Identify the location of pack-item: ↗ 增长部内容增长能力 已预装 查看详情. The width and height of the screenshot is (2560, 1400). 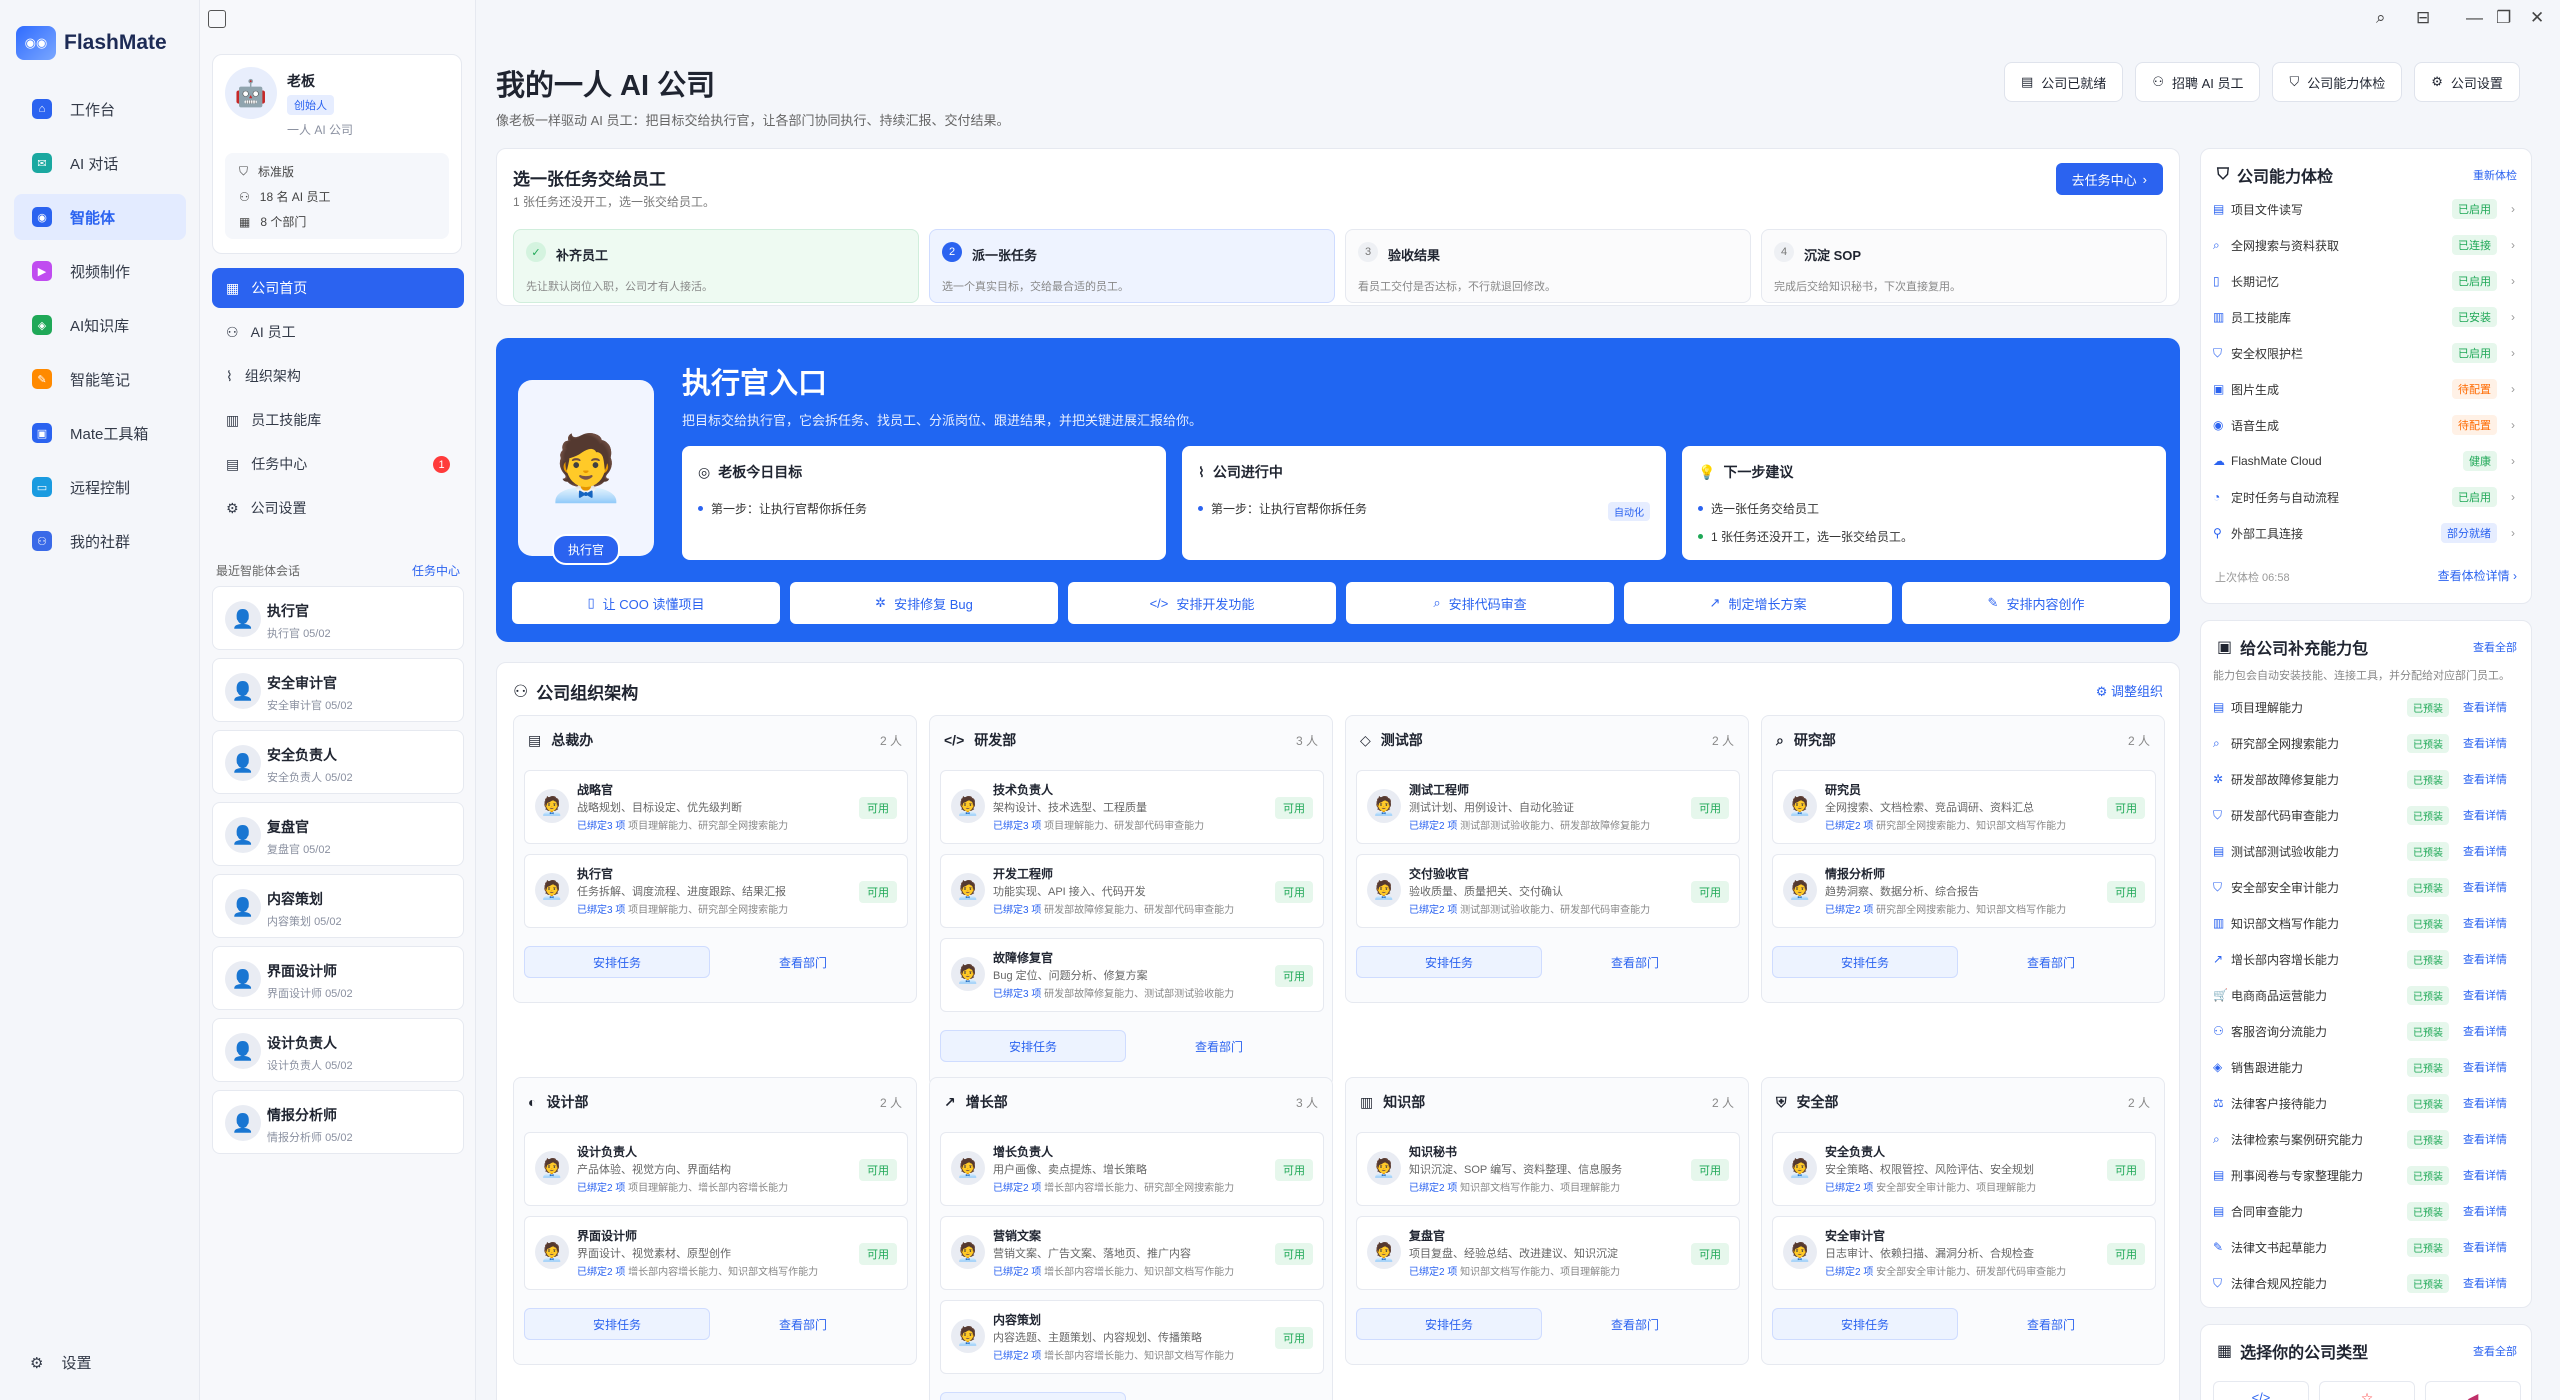
(2367, 959).